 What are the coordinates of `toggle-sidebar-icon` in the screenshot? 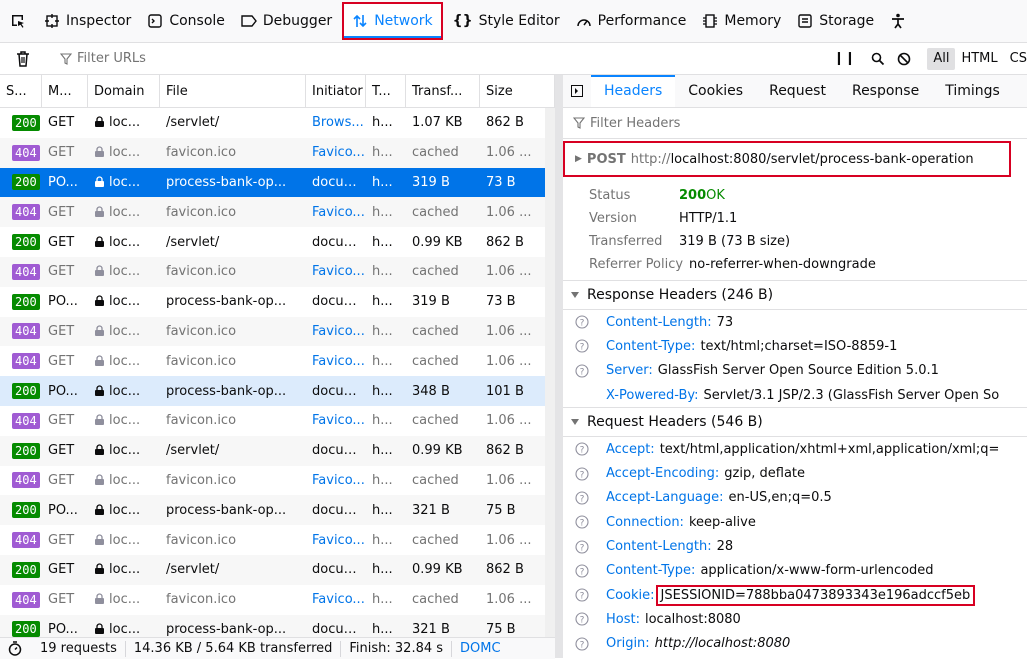 It's located at (577, 91).